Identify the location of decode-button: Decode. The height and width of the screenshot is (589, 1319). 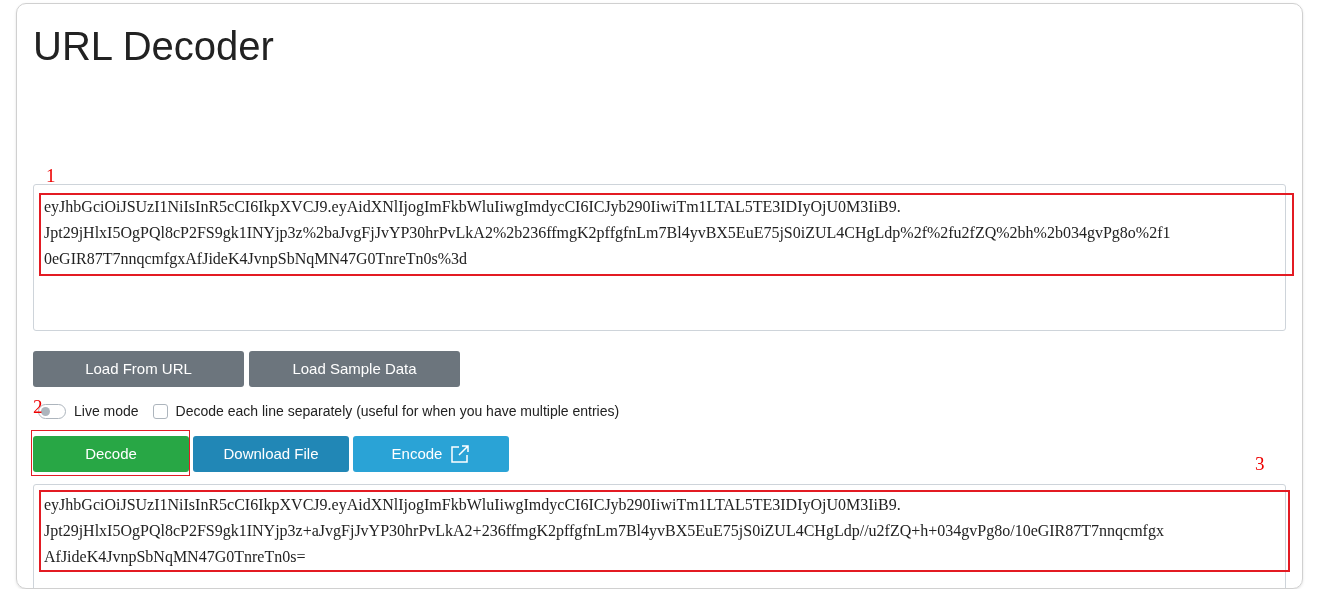
(111, 454).